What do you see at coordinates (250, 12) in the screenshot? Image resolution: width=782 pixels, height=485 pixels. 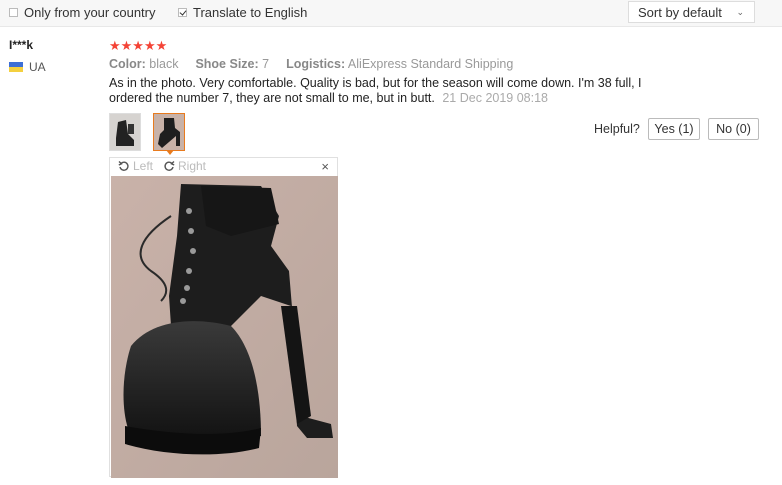 I see `translate-label: Translate to English` at bounding box center [250, 12].